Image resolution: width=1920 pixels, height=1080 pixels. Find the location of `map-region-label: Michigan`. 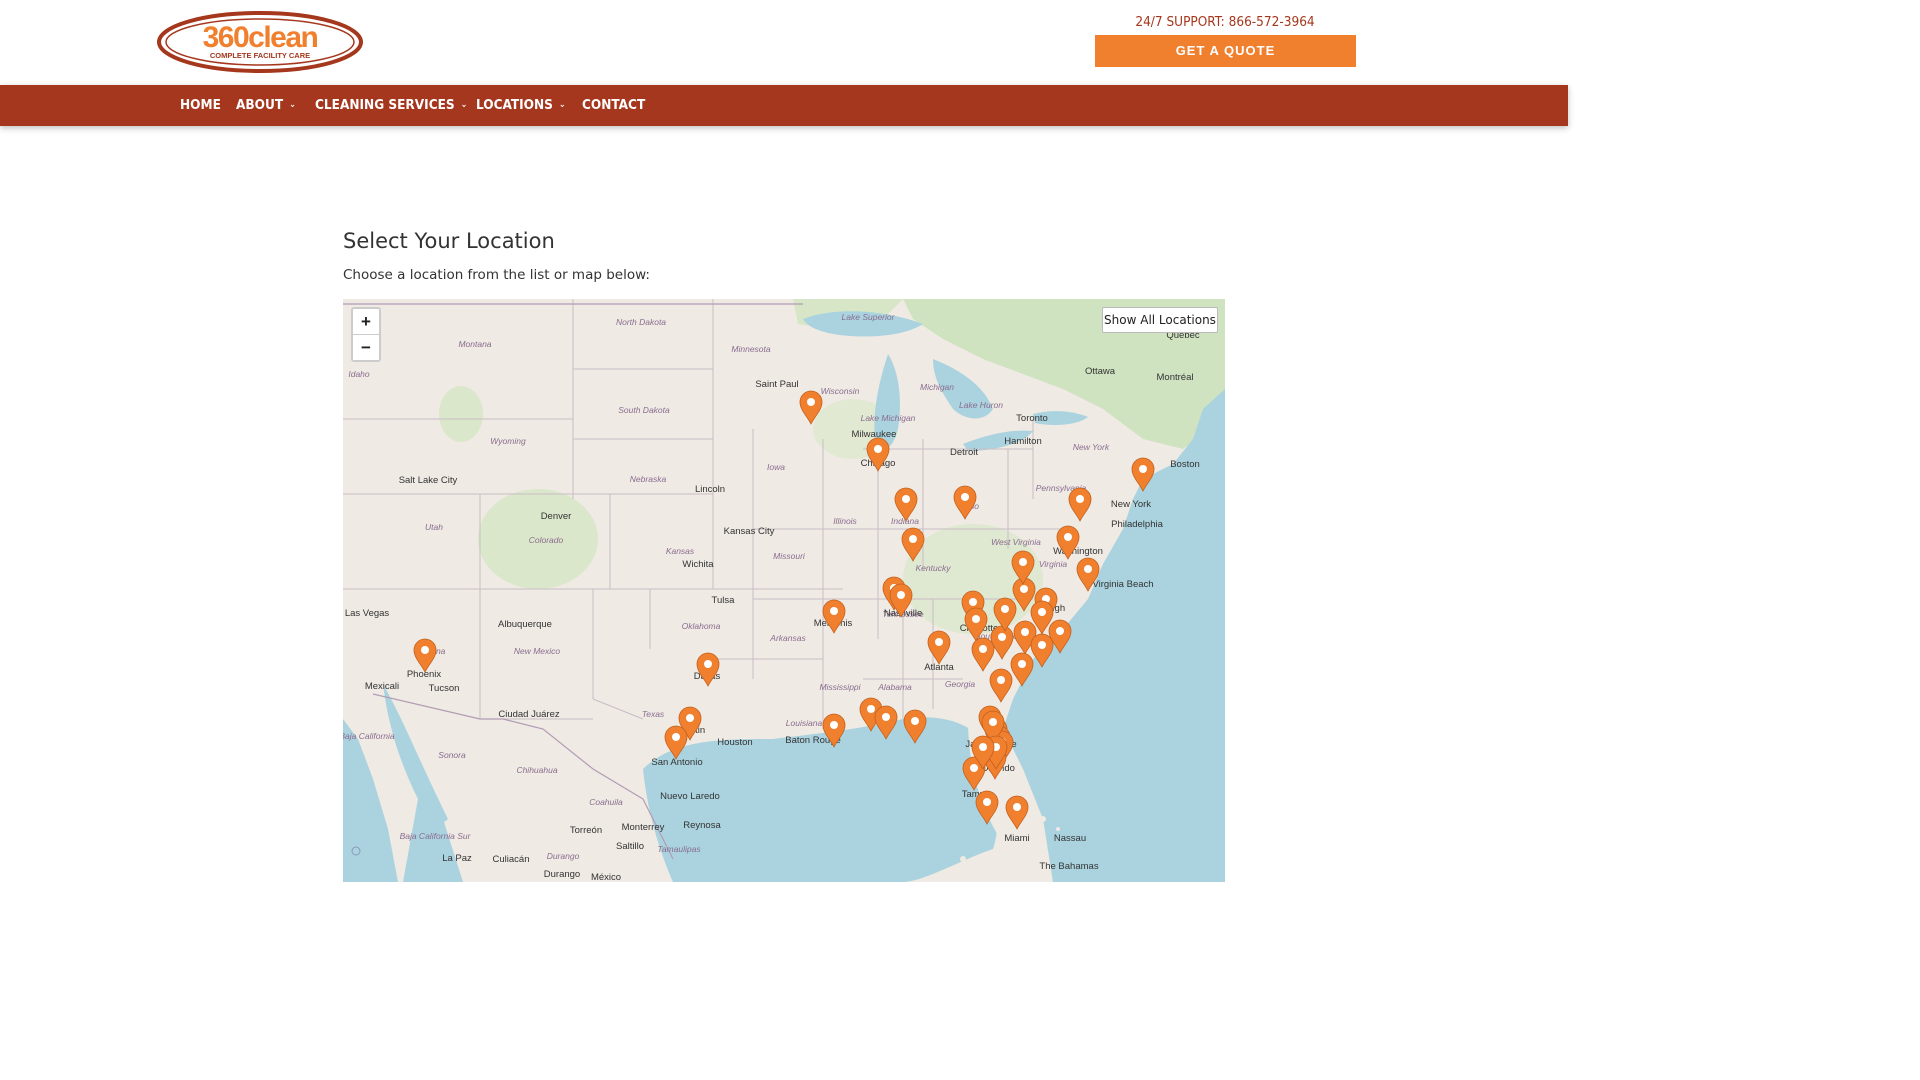

map-region-label: Michigan is located at coordinates (937, 387).